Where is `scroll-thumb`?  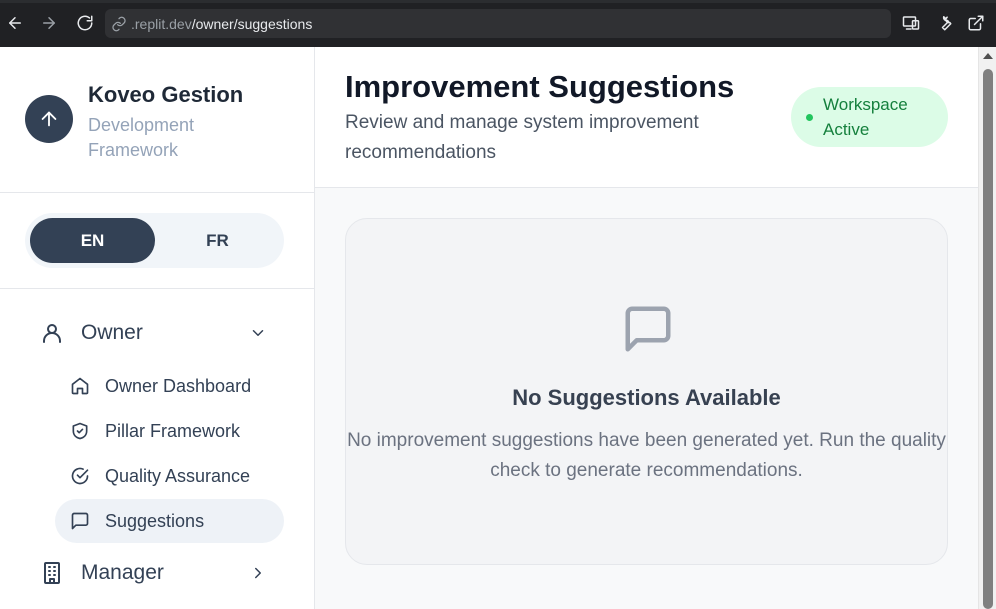 scroll-thumb is located at coordinates (988, 339).